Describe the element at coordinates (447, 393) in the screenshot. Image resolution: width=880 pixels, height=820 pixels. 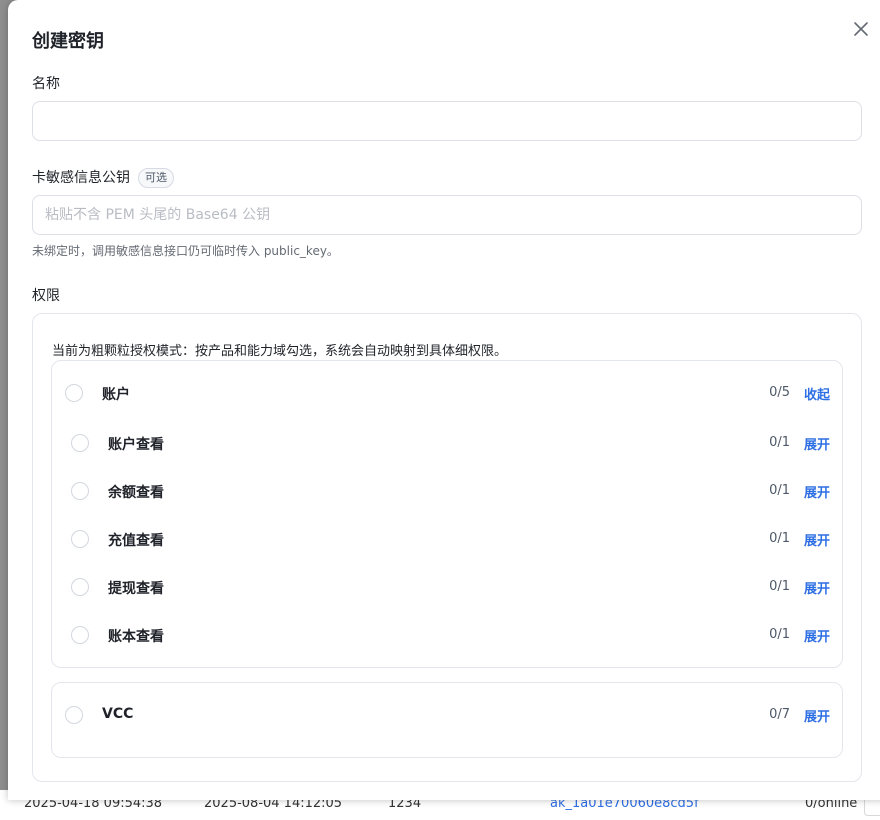
I see `group-header-row: 账户 0/5 收起` at that location.